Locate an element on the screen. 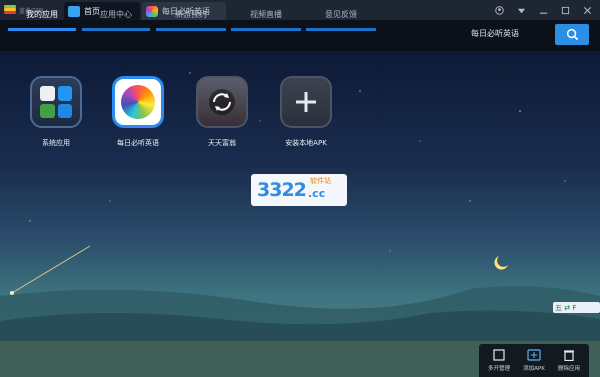  close-icon is located at coordinates (587, 10).